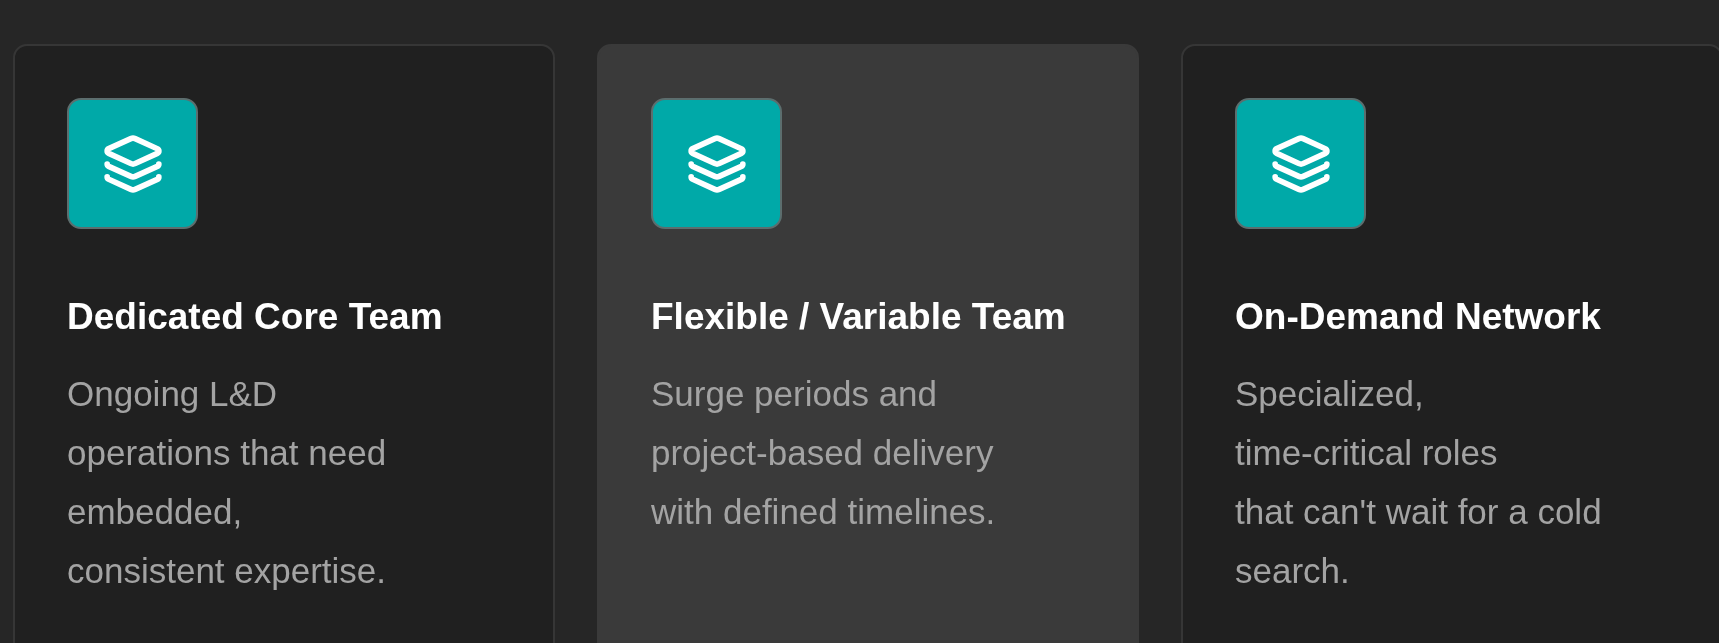 The height and width of the screenshot is (643, 1719). I want to click on card-description: Ongoing L&D operations that need embedded, consistent expertise., so click(227, 482).